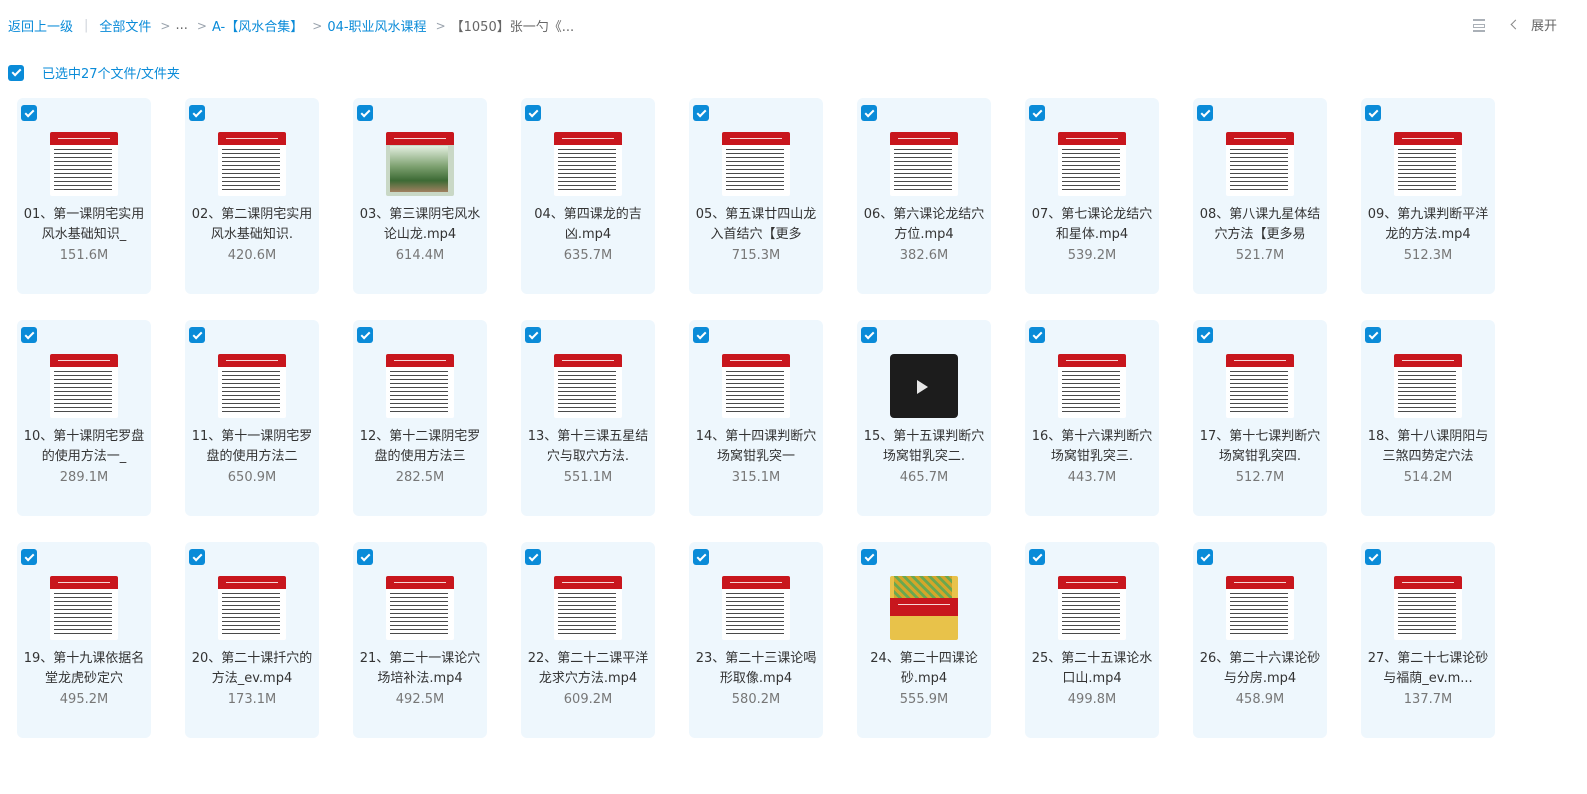 The width and height of the screenshot is (1587, 794). I want to click on file-card: 01、第一课阴宅实用风水基础知识_ 151.6M, so click(84, 196).